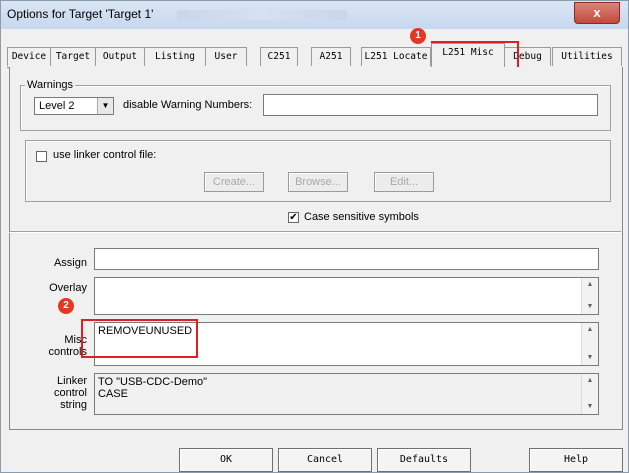 This screenshot has width=629, height=473. I want to click on linker-string-textarea: TO "USB-CDC-Demo" CASE ▲ ▼, so click(346, 394).